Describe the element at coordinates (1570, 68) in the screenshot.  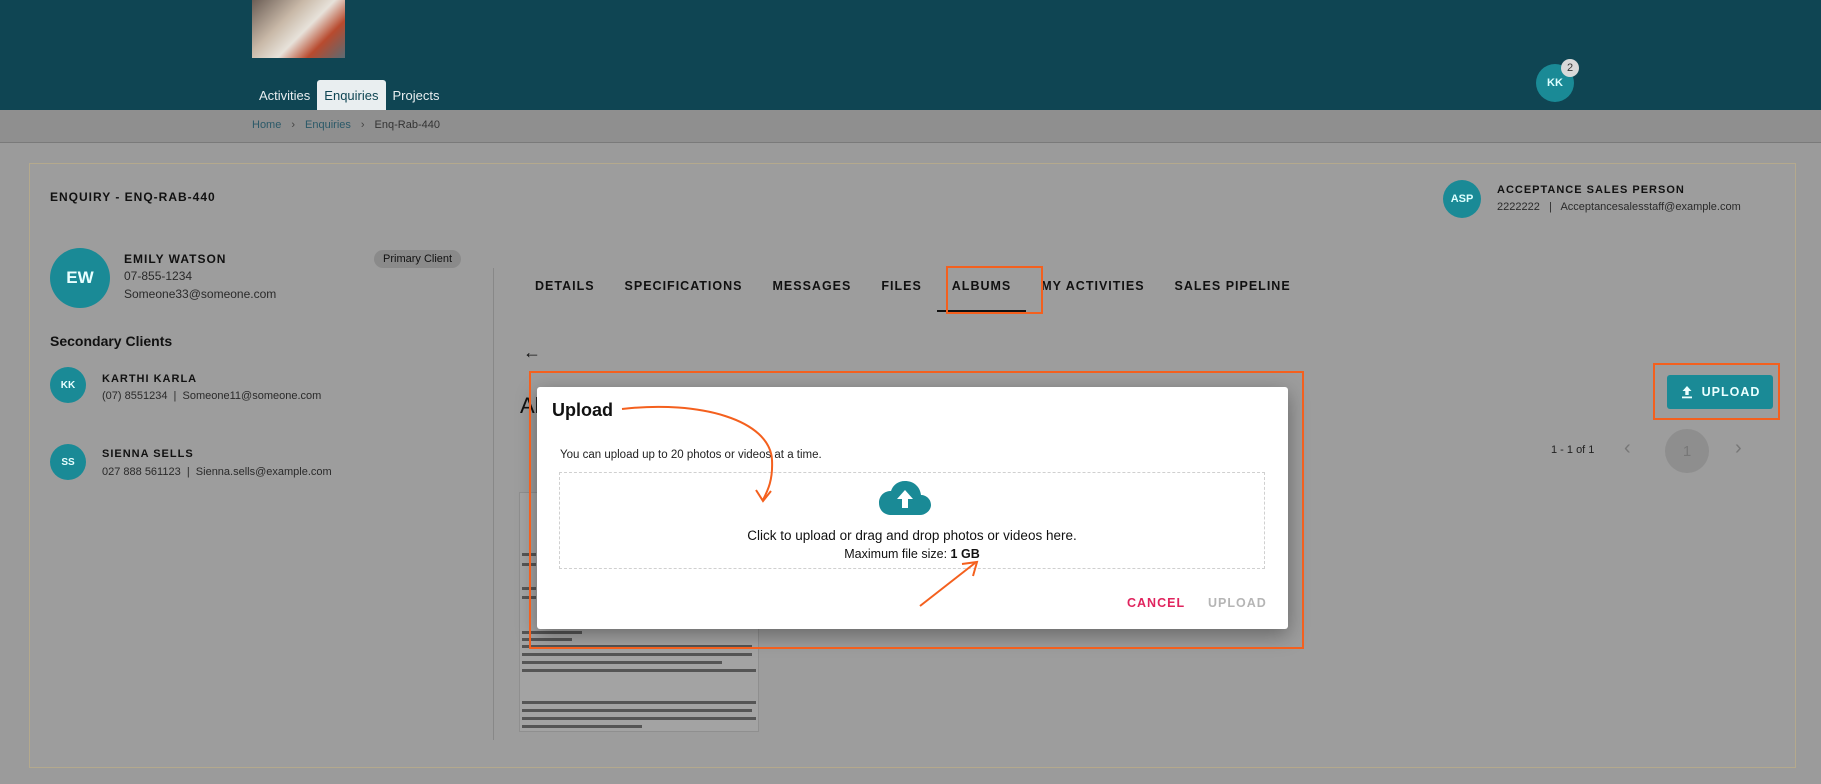
I see `notification-badge: 2` at that location.